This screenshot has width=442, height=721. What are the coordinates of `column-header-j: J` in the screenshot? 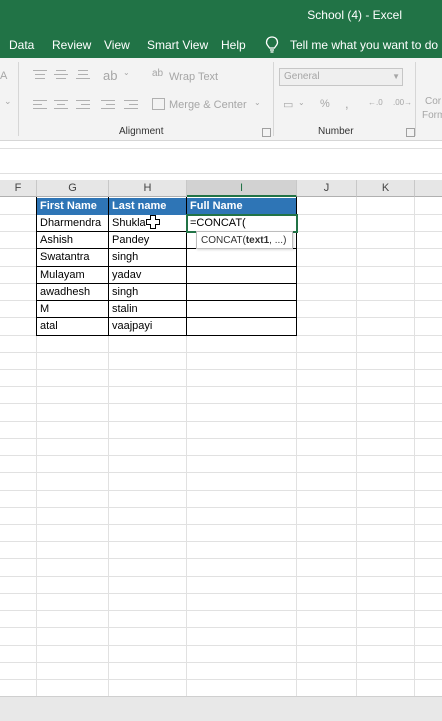 It's located at (327, 188).